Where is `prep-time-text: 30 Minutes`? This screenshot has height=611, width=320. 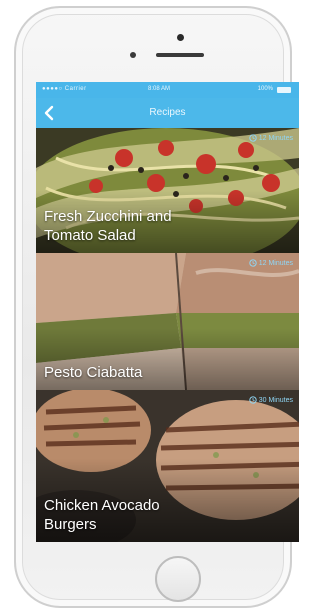
prep-time-text: 30 Minutes is located at coordinates (275, 400).